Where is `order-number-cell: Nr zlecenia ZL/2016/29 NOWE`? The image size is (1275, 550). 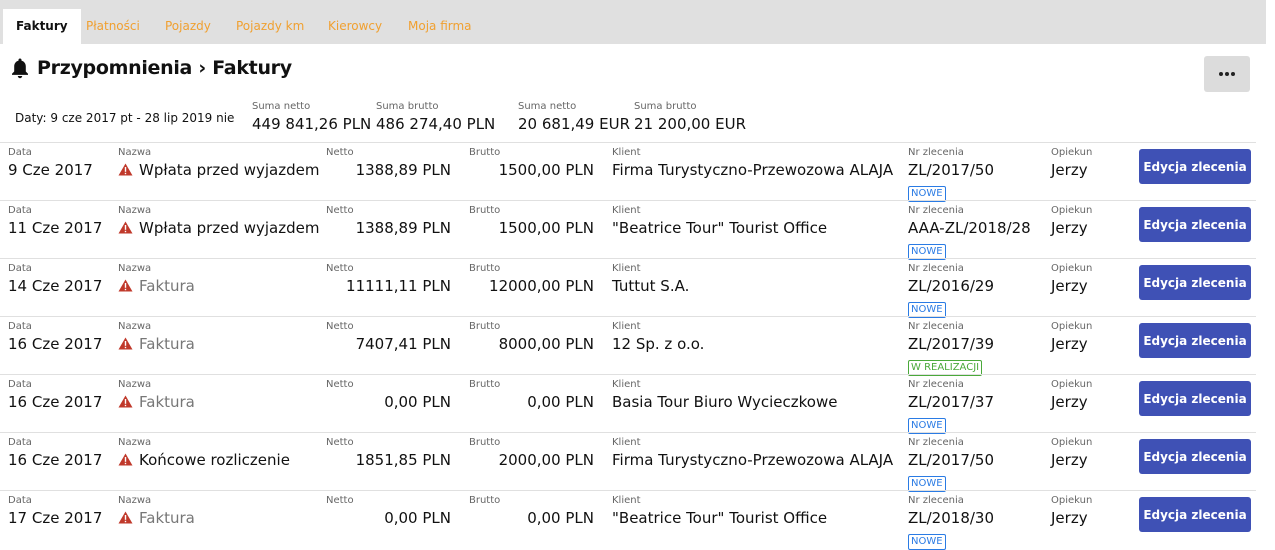
order-number-cell: Nr zlecenia ZL/2016/29 NOWE is located at coordinates (951, 290).